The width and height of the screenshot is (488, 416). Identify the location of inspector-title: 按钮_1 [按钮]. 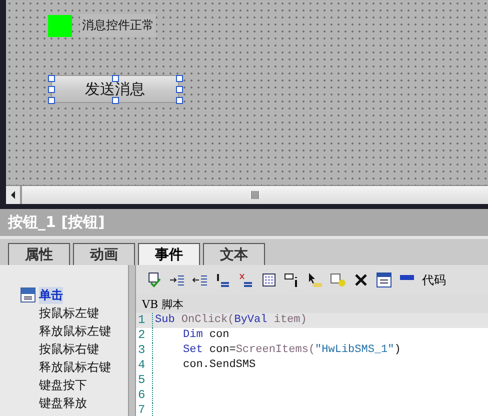
(244, 222).